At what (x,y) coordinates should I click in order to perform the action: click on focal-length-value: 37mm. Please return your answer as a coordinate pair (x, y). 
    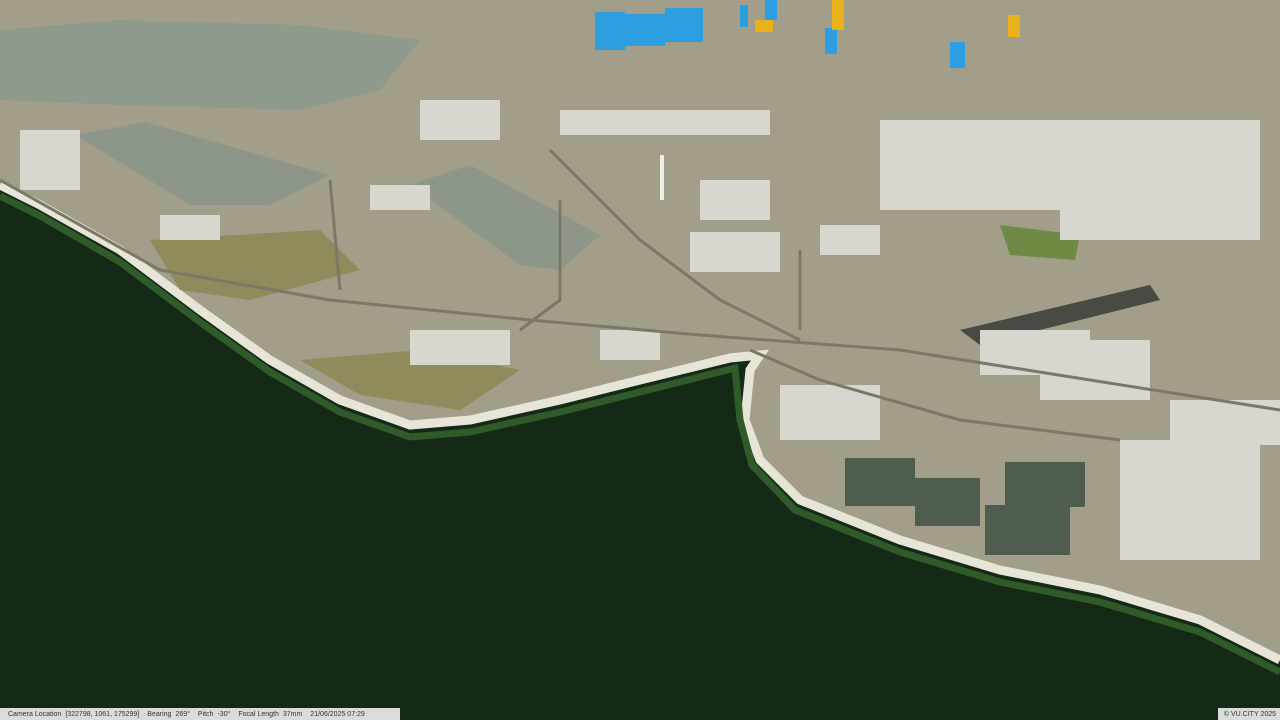
    Looking at the image, I should click on (292, 714).